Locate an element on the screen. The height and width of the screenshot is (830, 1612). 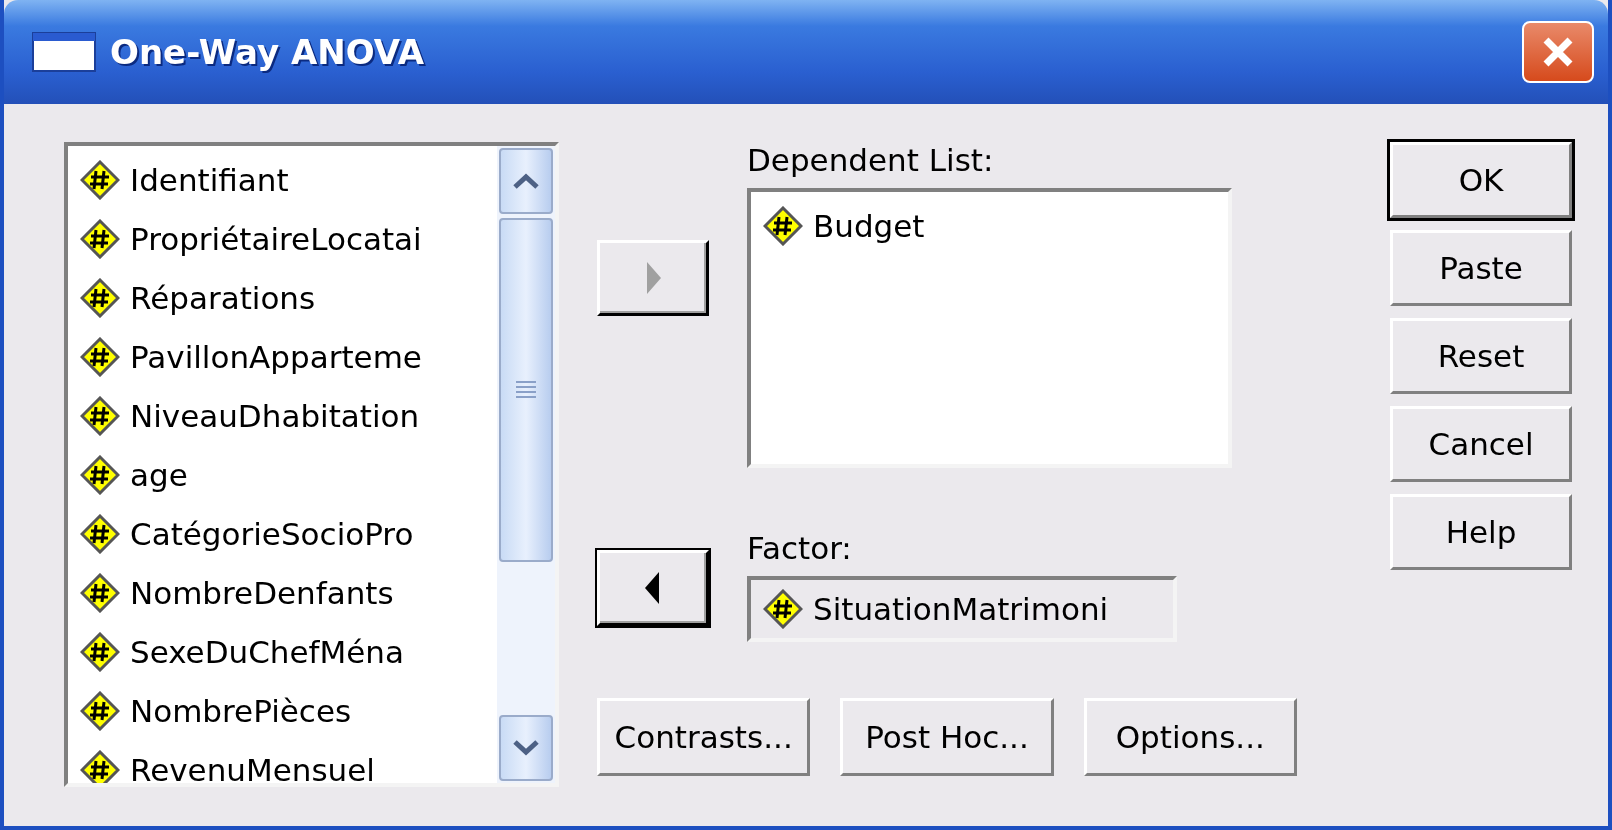
variable-item: RevenuMensuel is located at coordinates (288, 761).